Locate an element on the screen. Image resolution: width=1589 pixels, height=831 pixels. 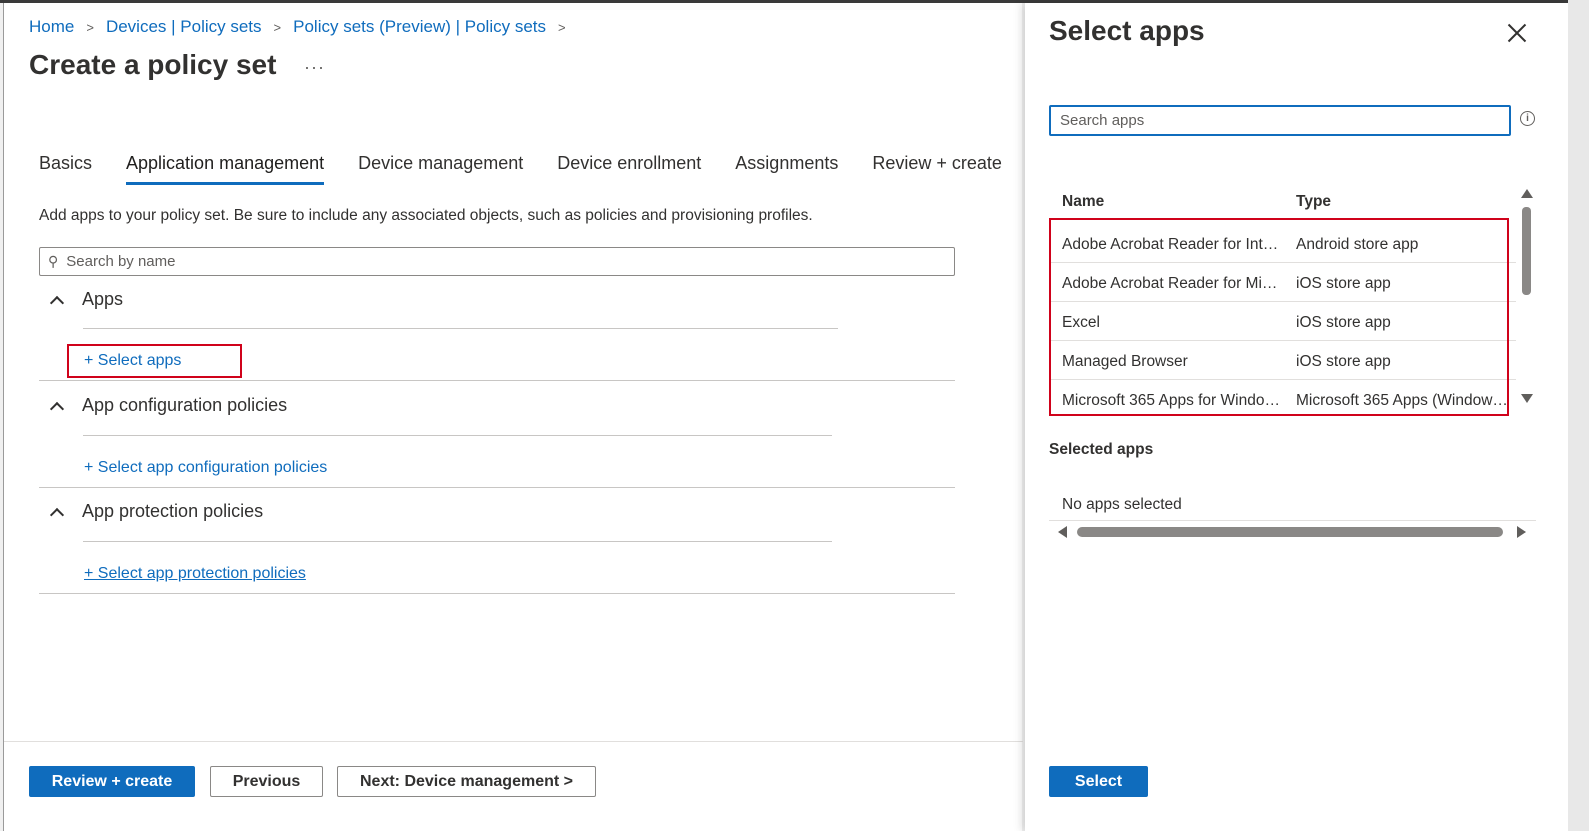
panel-title: Select apps is located at coordinates (1127, 30).